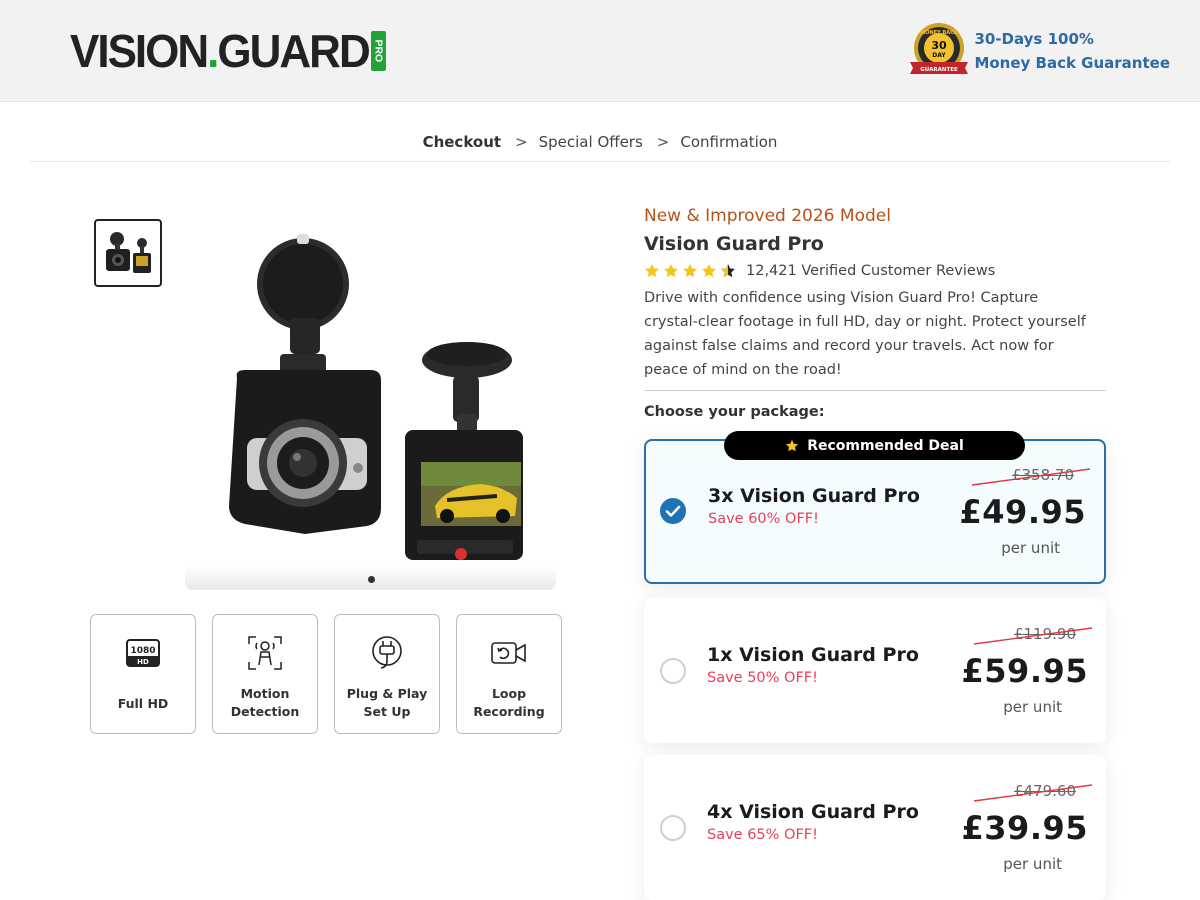  What do you see at coordinates (870, 271) in the screenshot?
I see `review-count: 12,421 Verified Customer Reviews` at bounding box center [870, 271].